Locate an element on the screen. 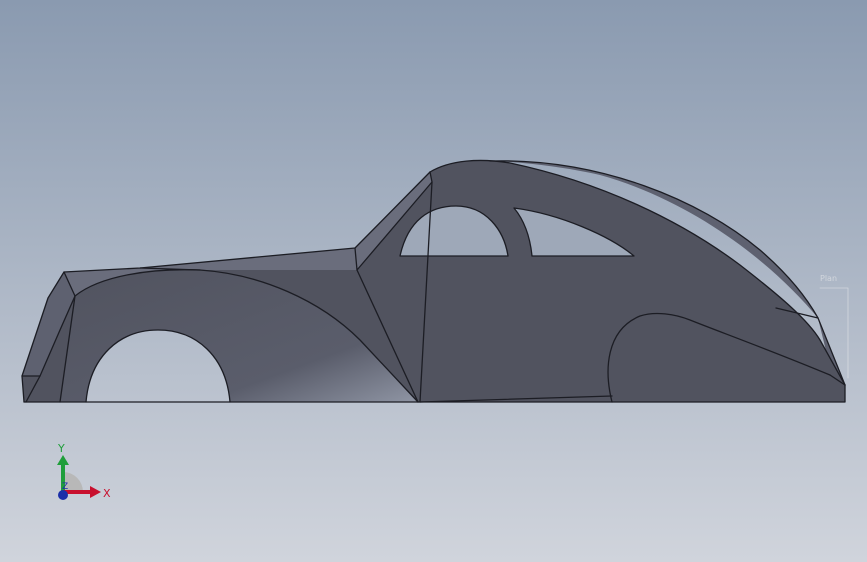 This screenshot has width=867, height=562. y-axis-label: Y is located at coordinates (61, 448).